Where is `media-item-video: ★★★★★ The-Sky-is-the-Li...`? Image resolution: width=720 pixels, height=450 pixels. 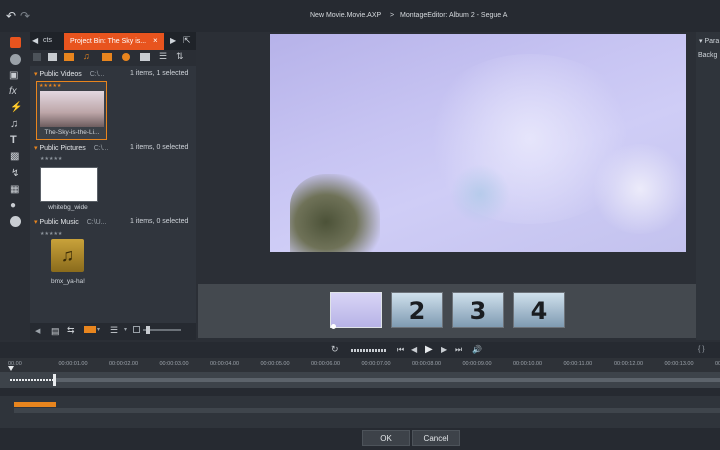 media-item-video: ★★★★★ The-Sky-is-the-Li... is located at coordinates (71, 110).